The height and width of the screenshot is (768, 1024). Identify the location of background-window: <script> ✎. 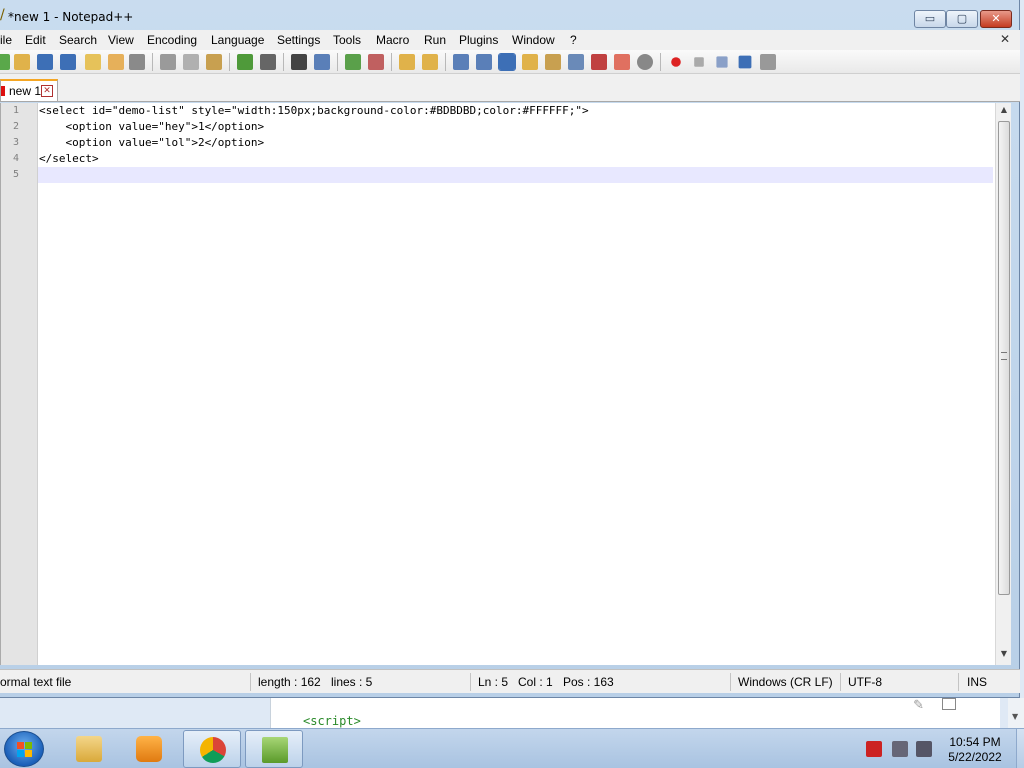
(635, 713).